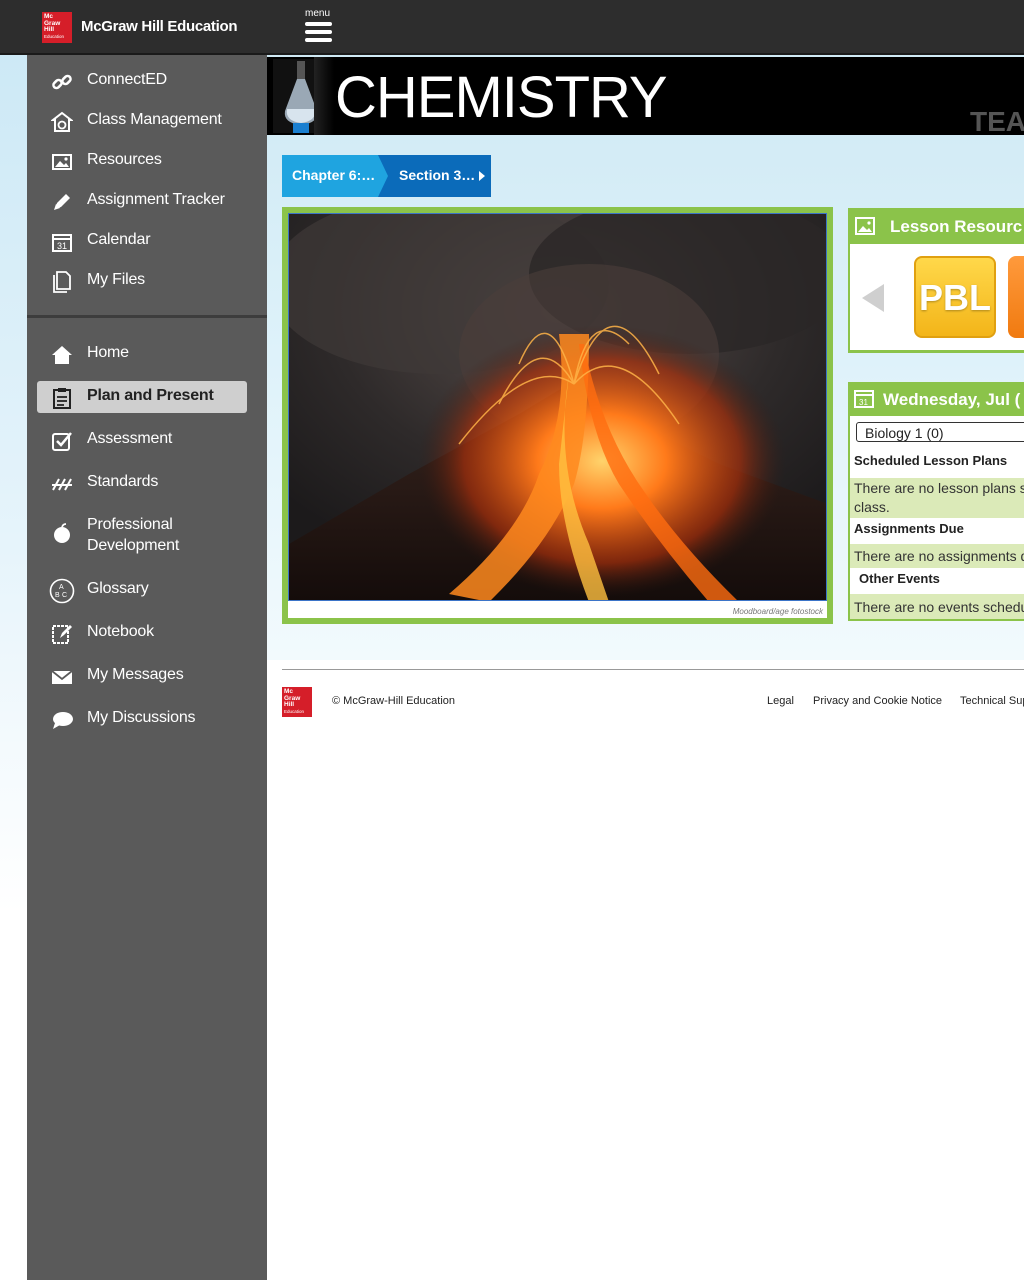 The width and height of the screenshot is (1024, 1280). Describe the element at coordinates (118, 588) in the screenshot. I see `sidebar-item-label: Glossary` at that location.